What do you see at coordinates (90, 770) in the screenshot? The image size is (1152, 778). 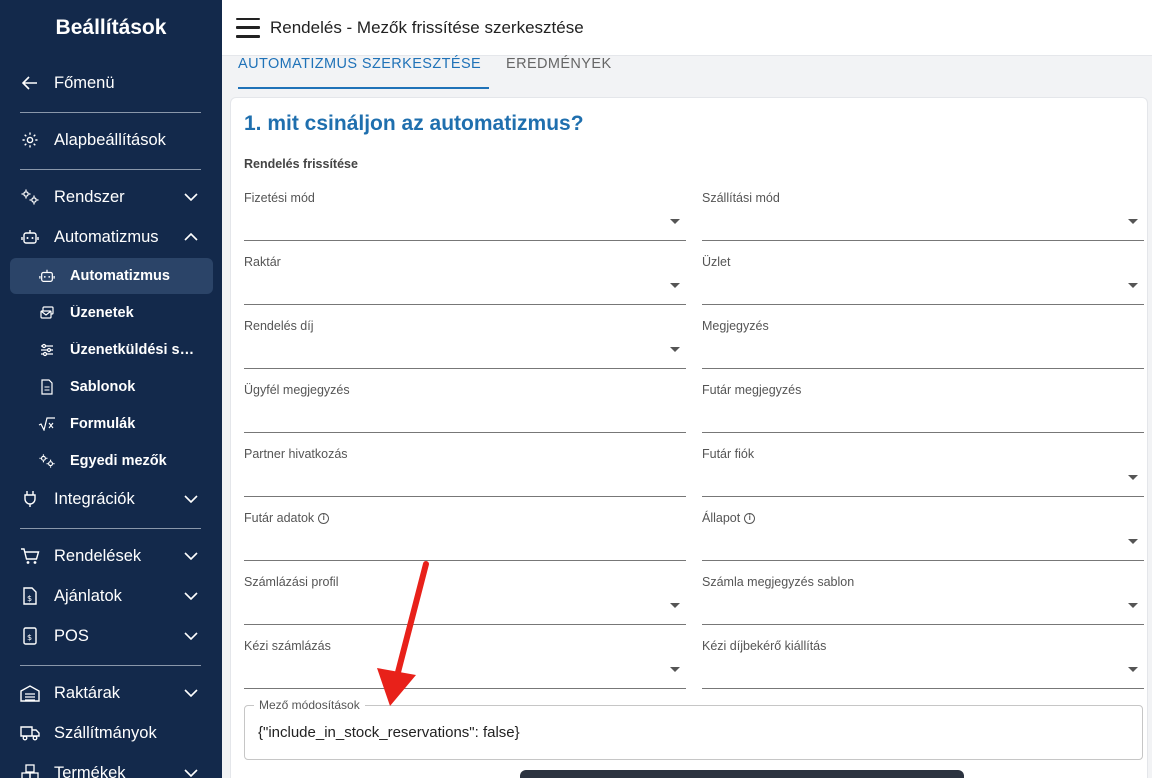 I see `sidebar-item-label: Termékek` at bounding box center [90, 770].